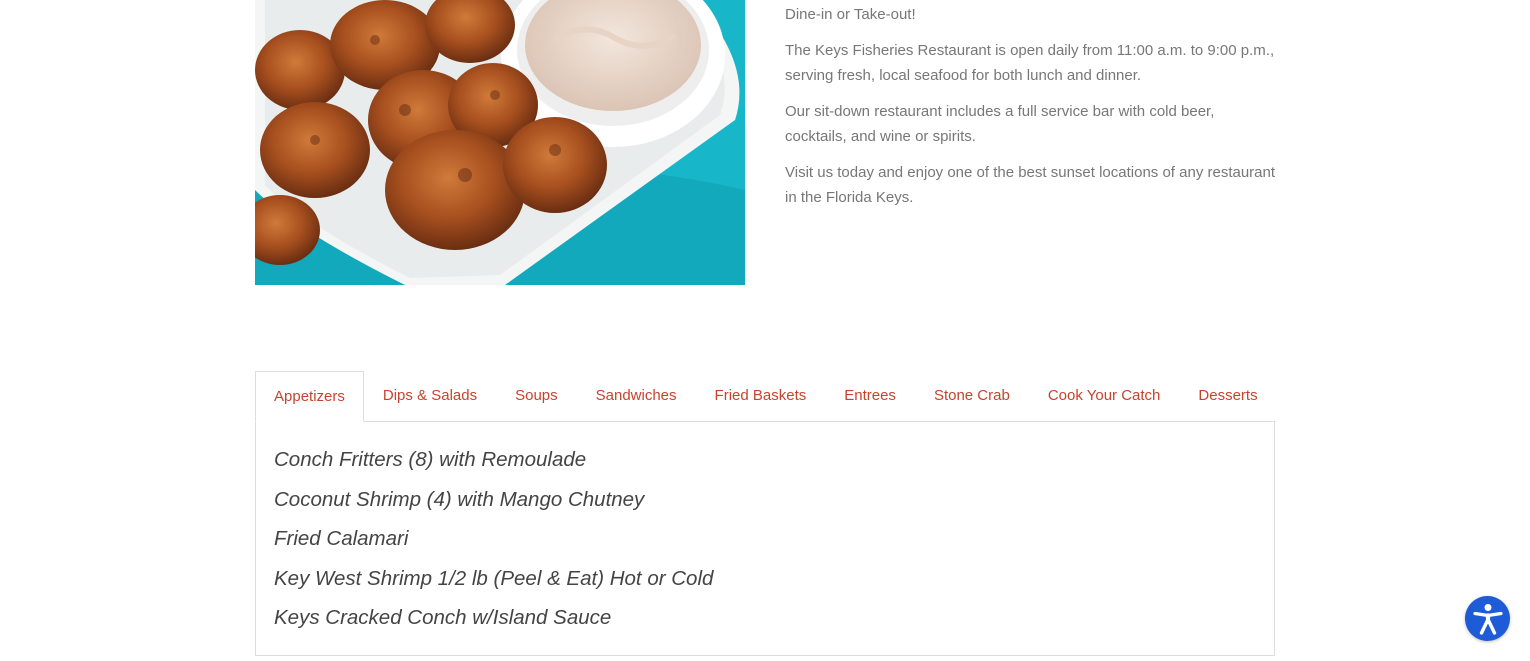 Image resolution: width=1530 pixels, height=661 pixels. What do you see at coordinates (443, 617) in the screenshot?
I see `menu-item: Keys Cracked Conch w/Island Sauce` at bounding box center [443, 617].